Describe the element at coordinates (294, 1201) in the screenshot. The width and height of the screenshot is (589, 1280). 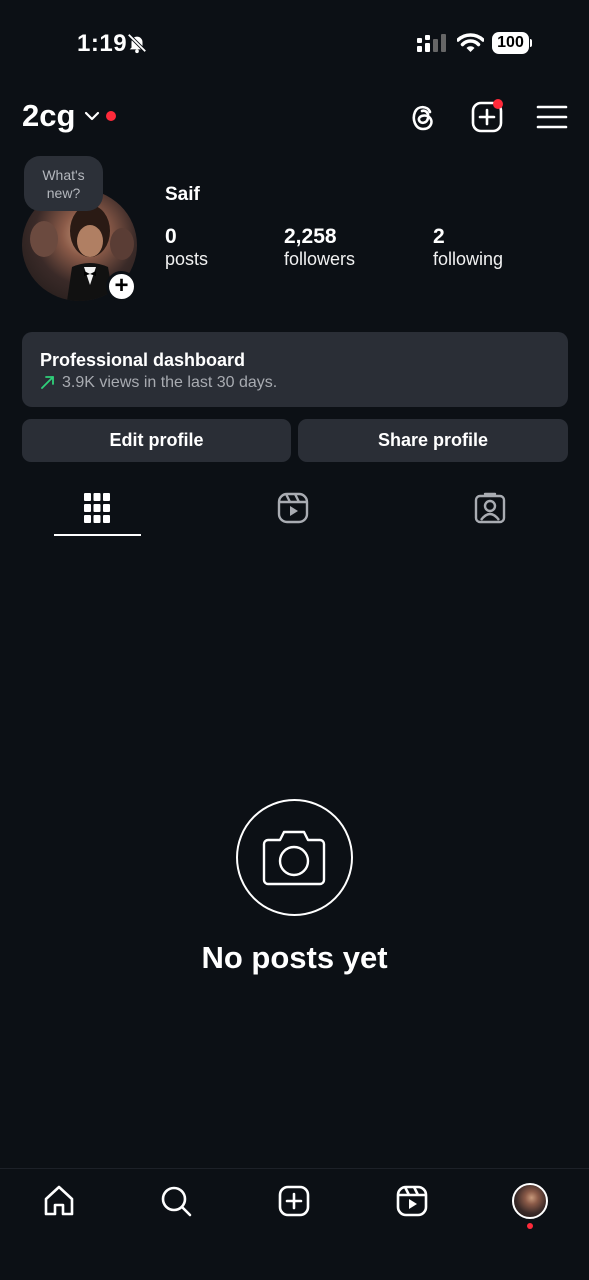
I see `create-icon` at that location.